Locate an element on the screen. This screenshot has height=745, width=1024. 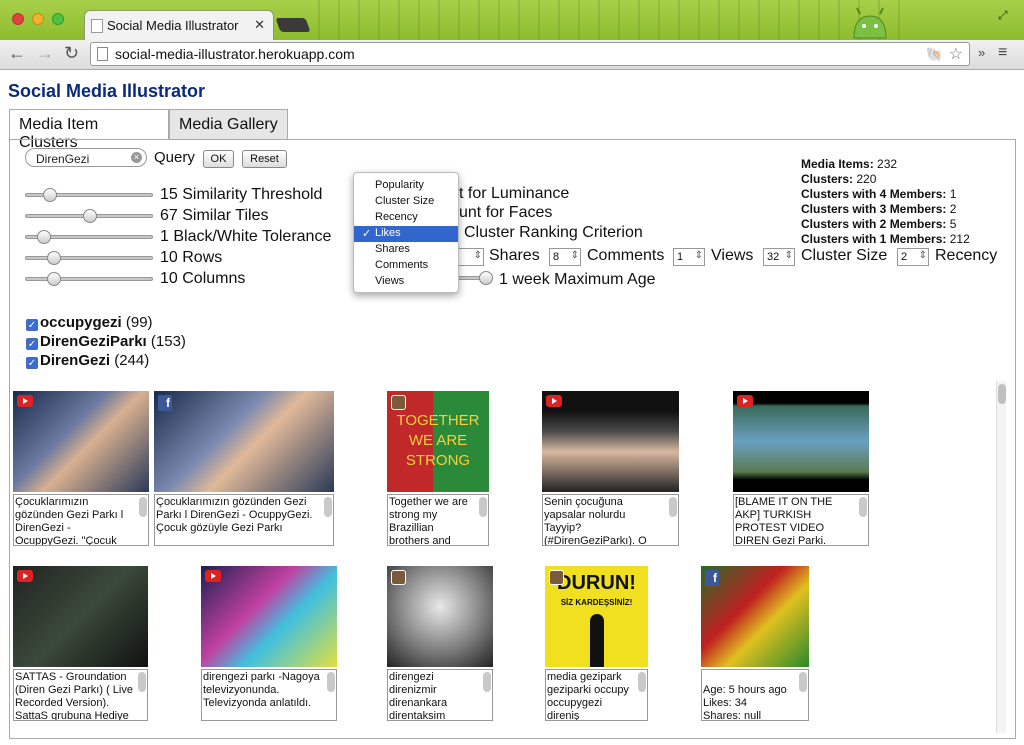
hashtag-item: ✓ DirenGeziParkı (153) is located at coordinates (106, 341).